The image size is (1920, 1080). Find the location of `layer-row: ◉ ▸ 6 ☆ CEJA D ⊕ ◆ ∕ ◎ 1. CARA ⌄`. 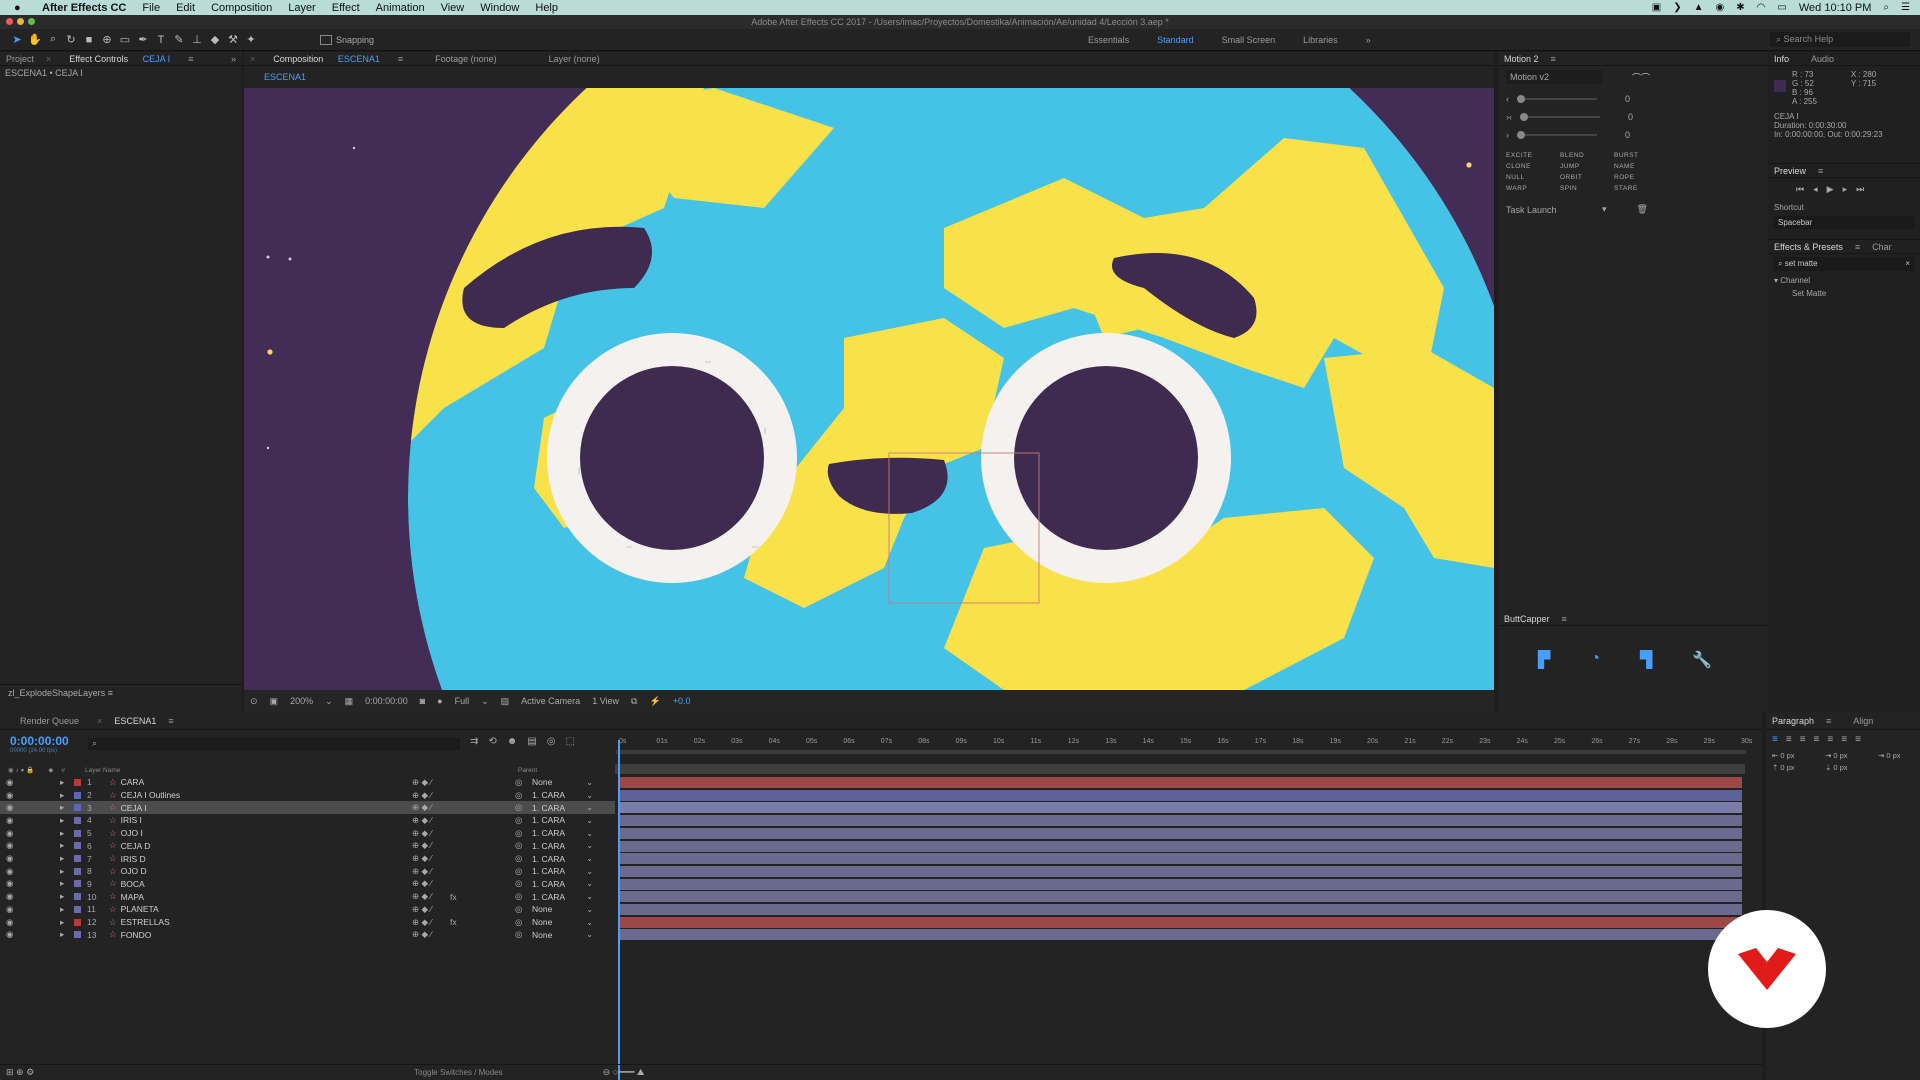

layer-row: ◉ ▸ 6 ☆ CEJA D ⊕ ◆ ∕ ◎ 1. CARA ⌄ is located at coordinates (307, 846).